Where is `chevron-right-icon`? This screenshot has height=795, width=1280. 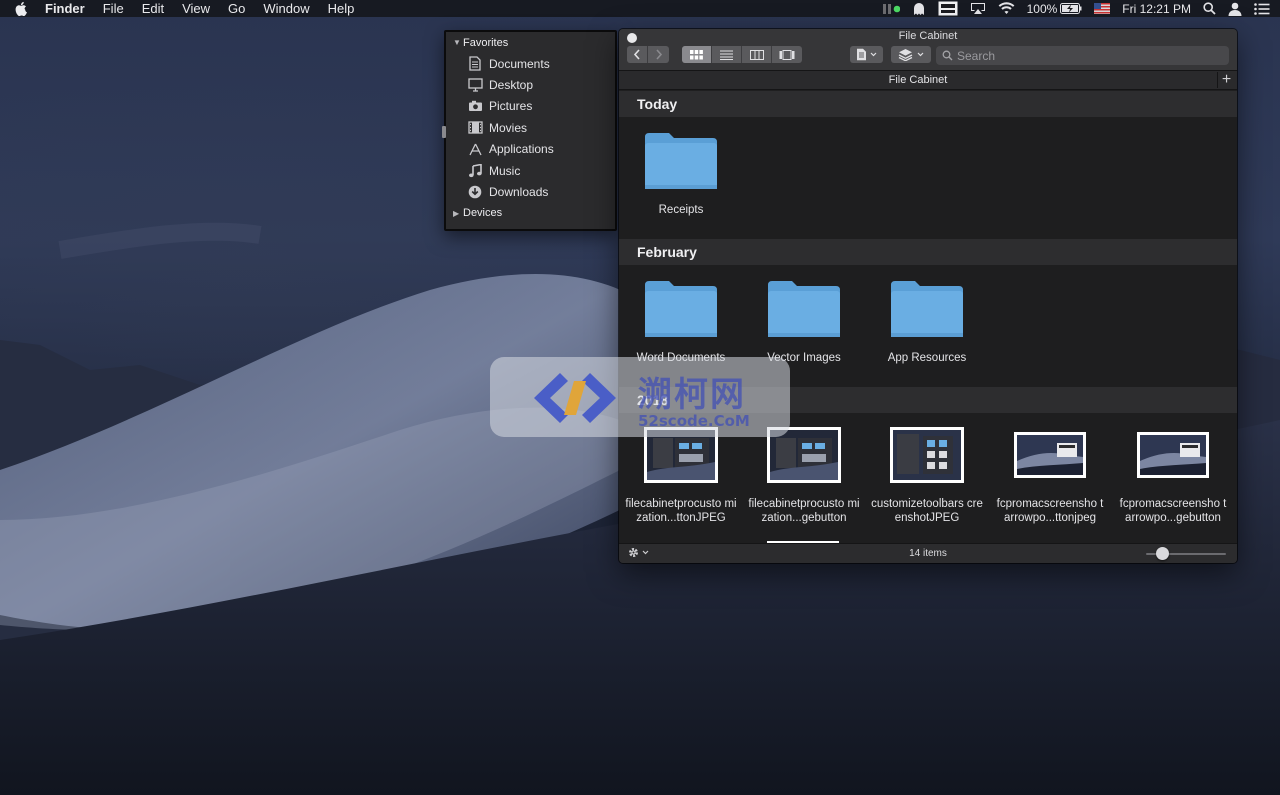 chevron-right-icon is located at coordinates (658, 54).